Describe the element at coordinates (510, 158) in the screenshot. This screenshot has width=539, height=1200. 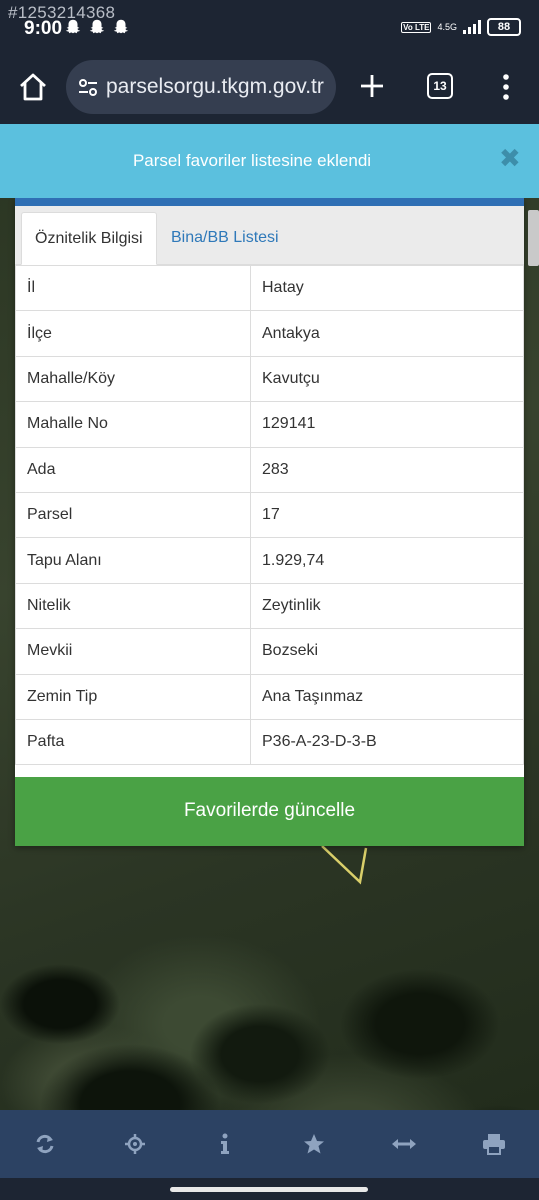
I see `close-icon: ✖` at that location.